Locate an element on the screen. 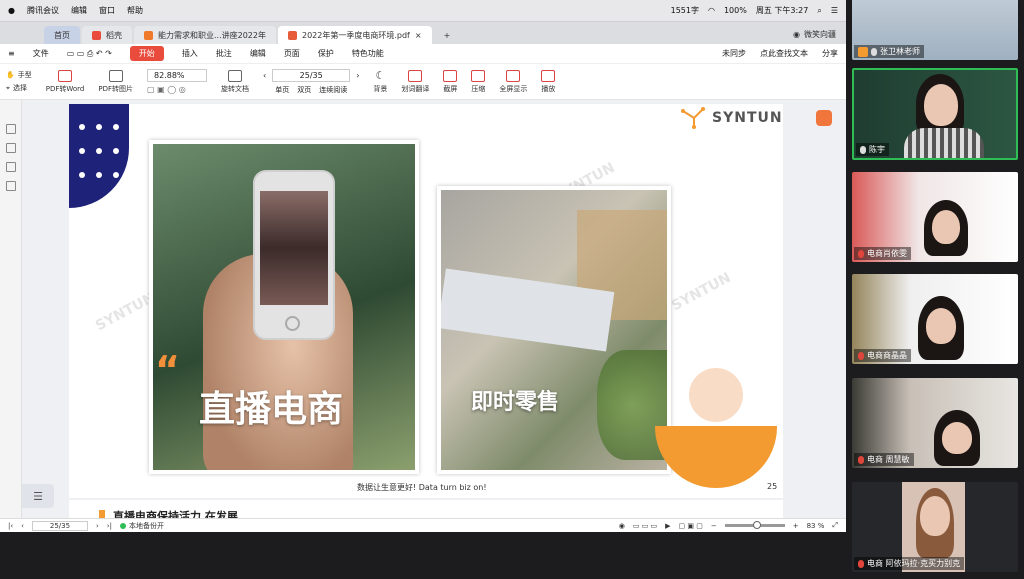 The width and height of the screenshot is (1024, 579). zoom-slider is located at coordinates (754, 525).